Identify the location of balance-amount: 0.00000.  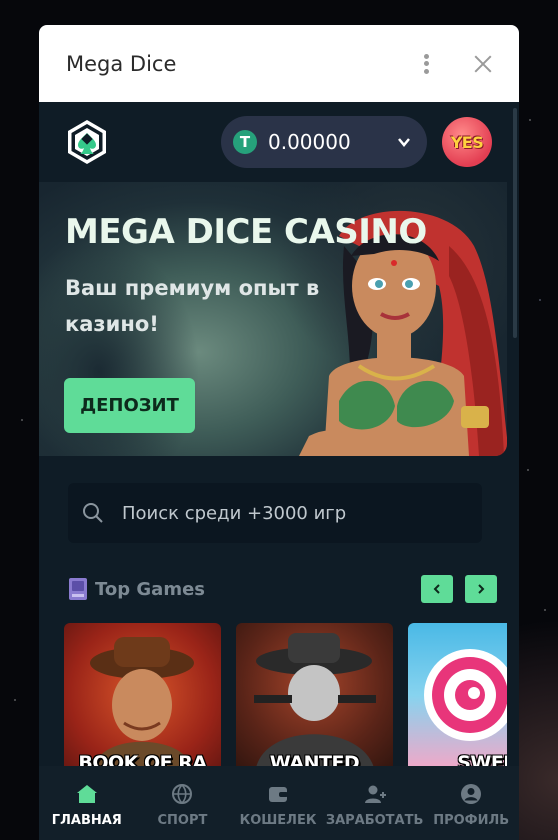
(309, 142).